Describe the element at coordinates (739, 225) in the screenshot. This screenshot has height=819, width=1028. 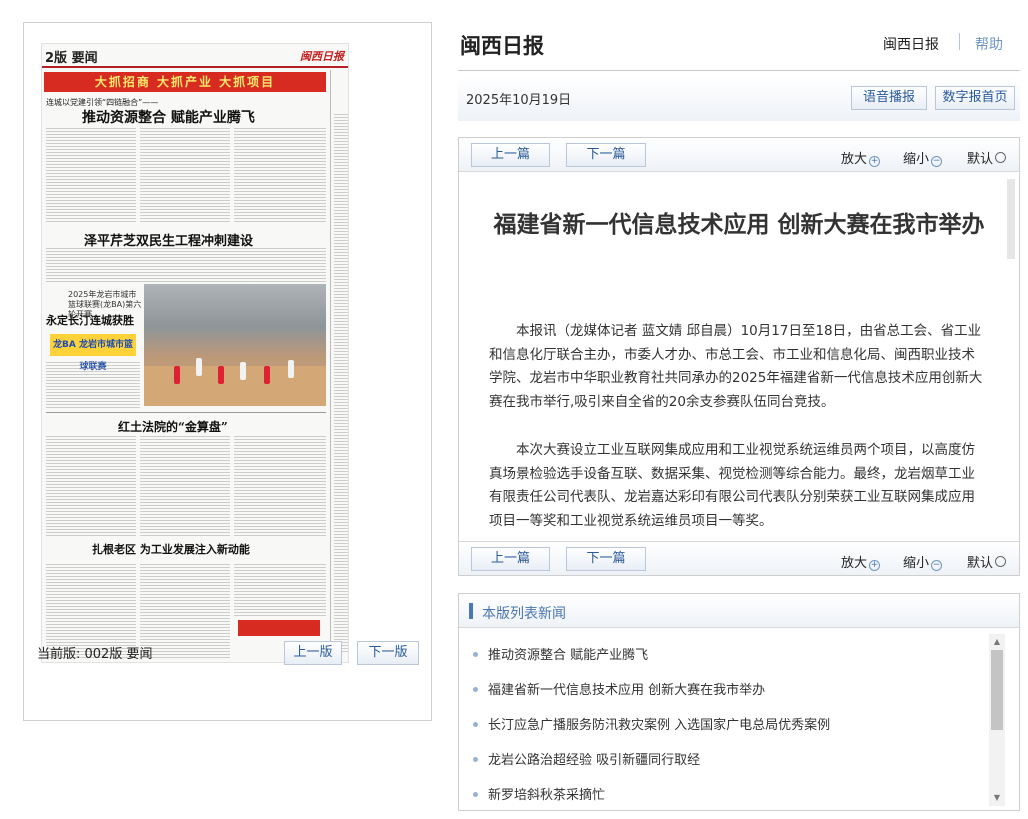
I see `article-title: 福建省新一代信息技术应用 创新大赛在我市举办` at that location.